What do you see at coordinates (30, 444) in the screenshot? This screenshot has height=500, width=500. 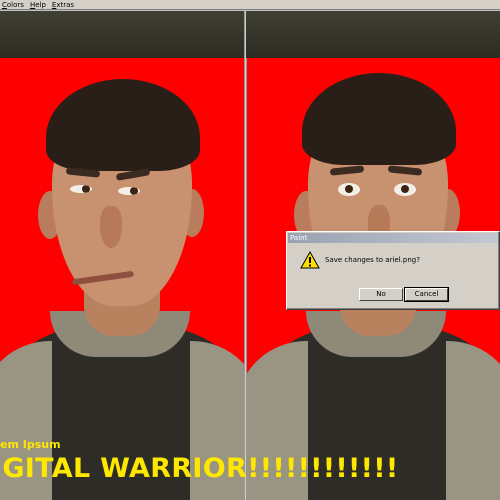 I see `caption-small: em Ipsum` at bounding box center [30, 444].